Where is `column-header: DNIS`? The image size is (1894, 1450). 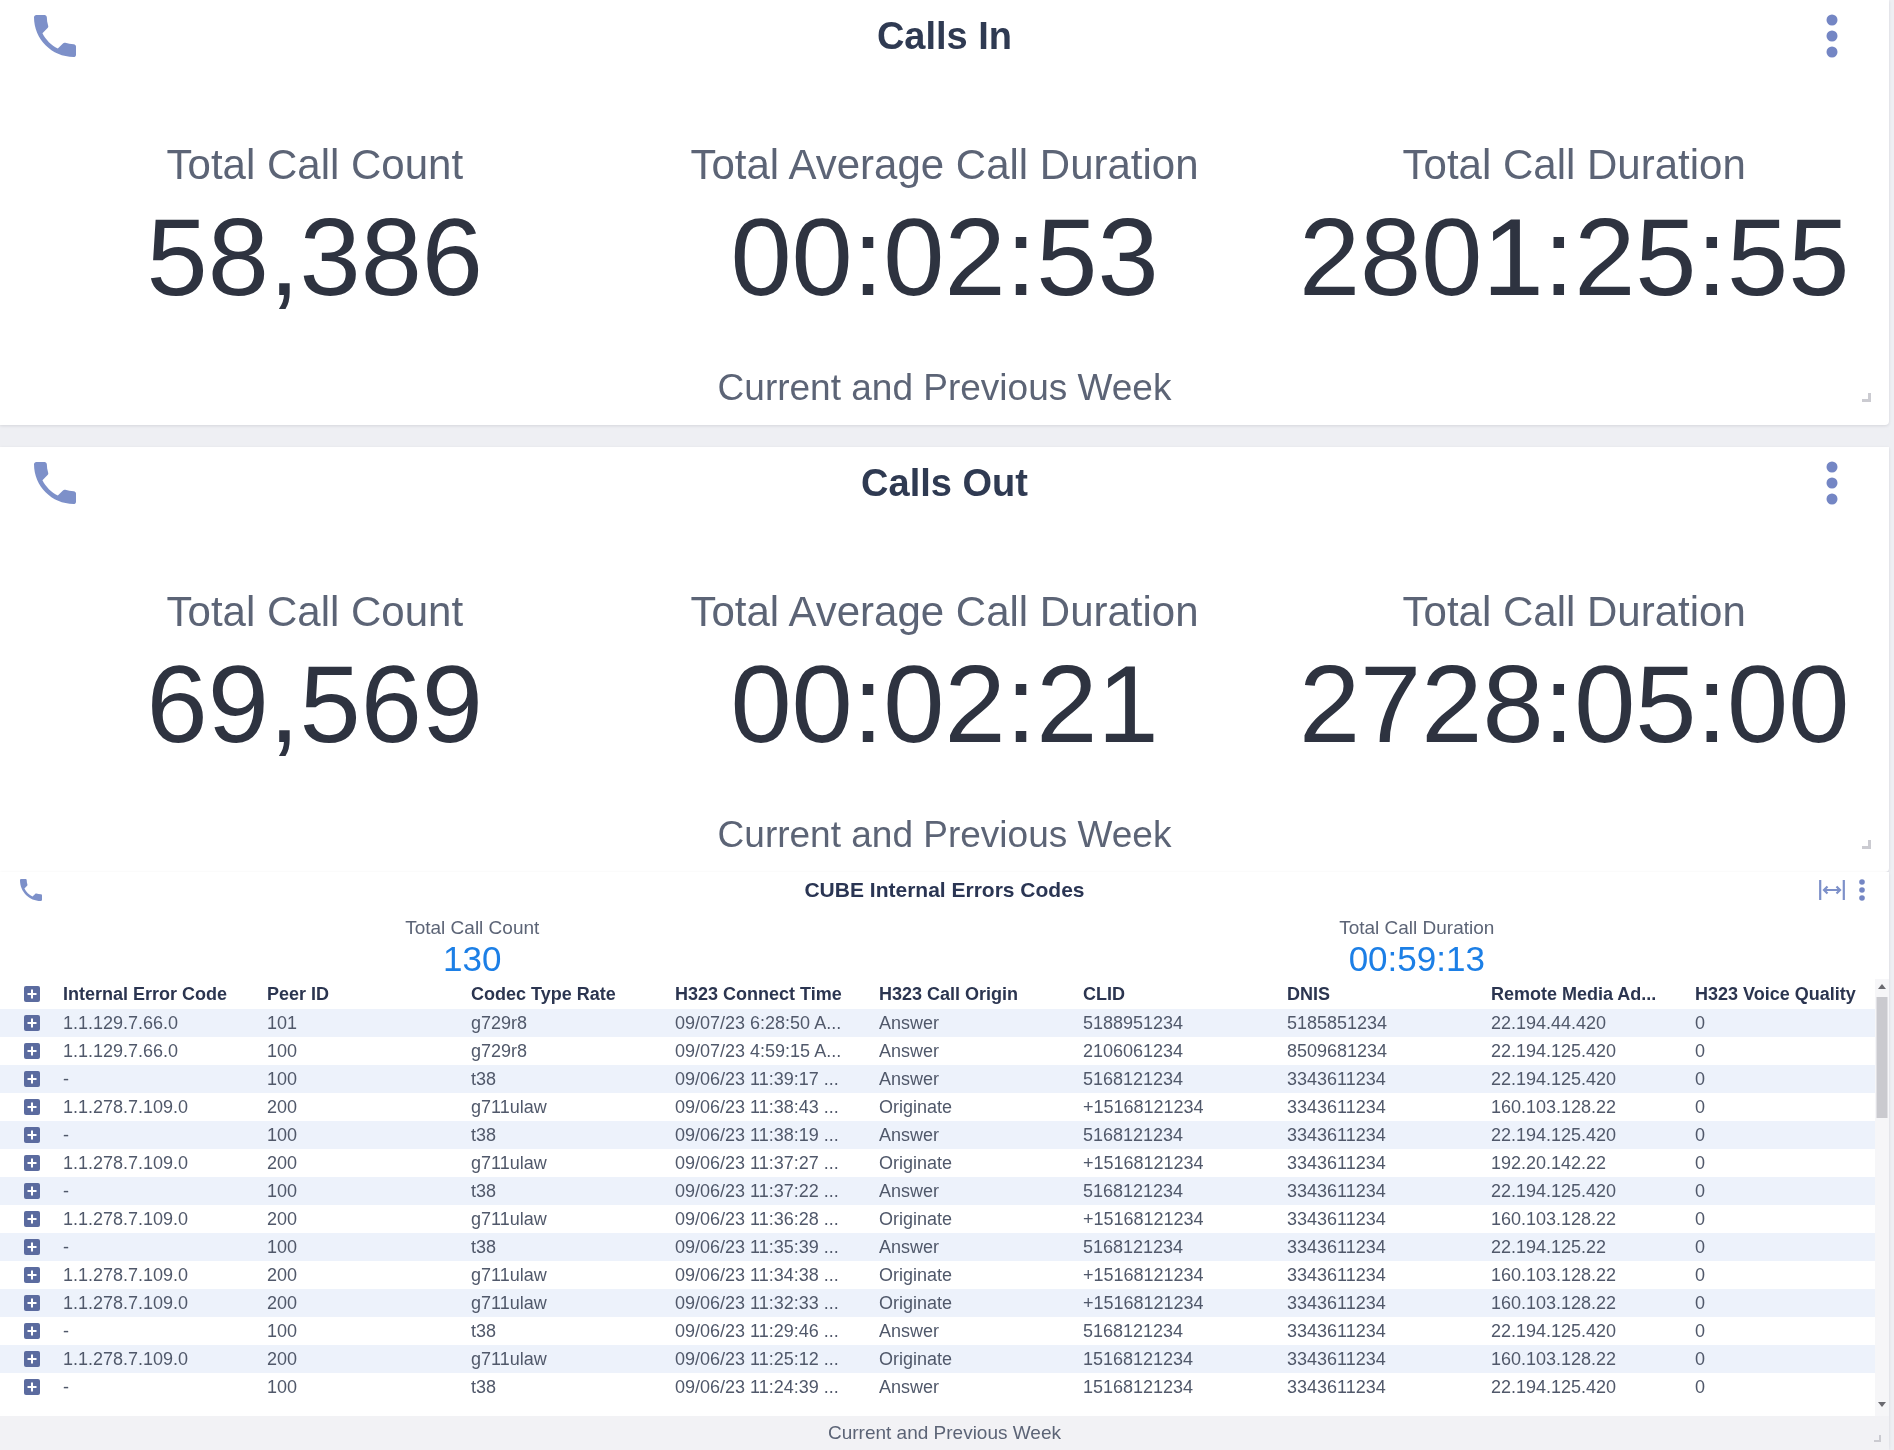
column-header: DNIS is located at coordinates (1309, 994).